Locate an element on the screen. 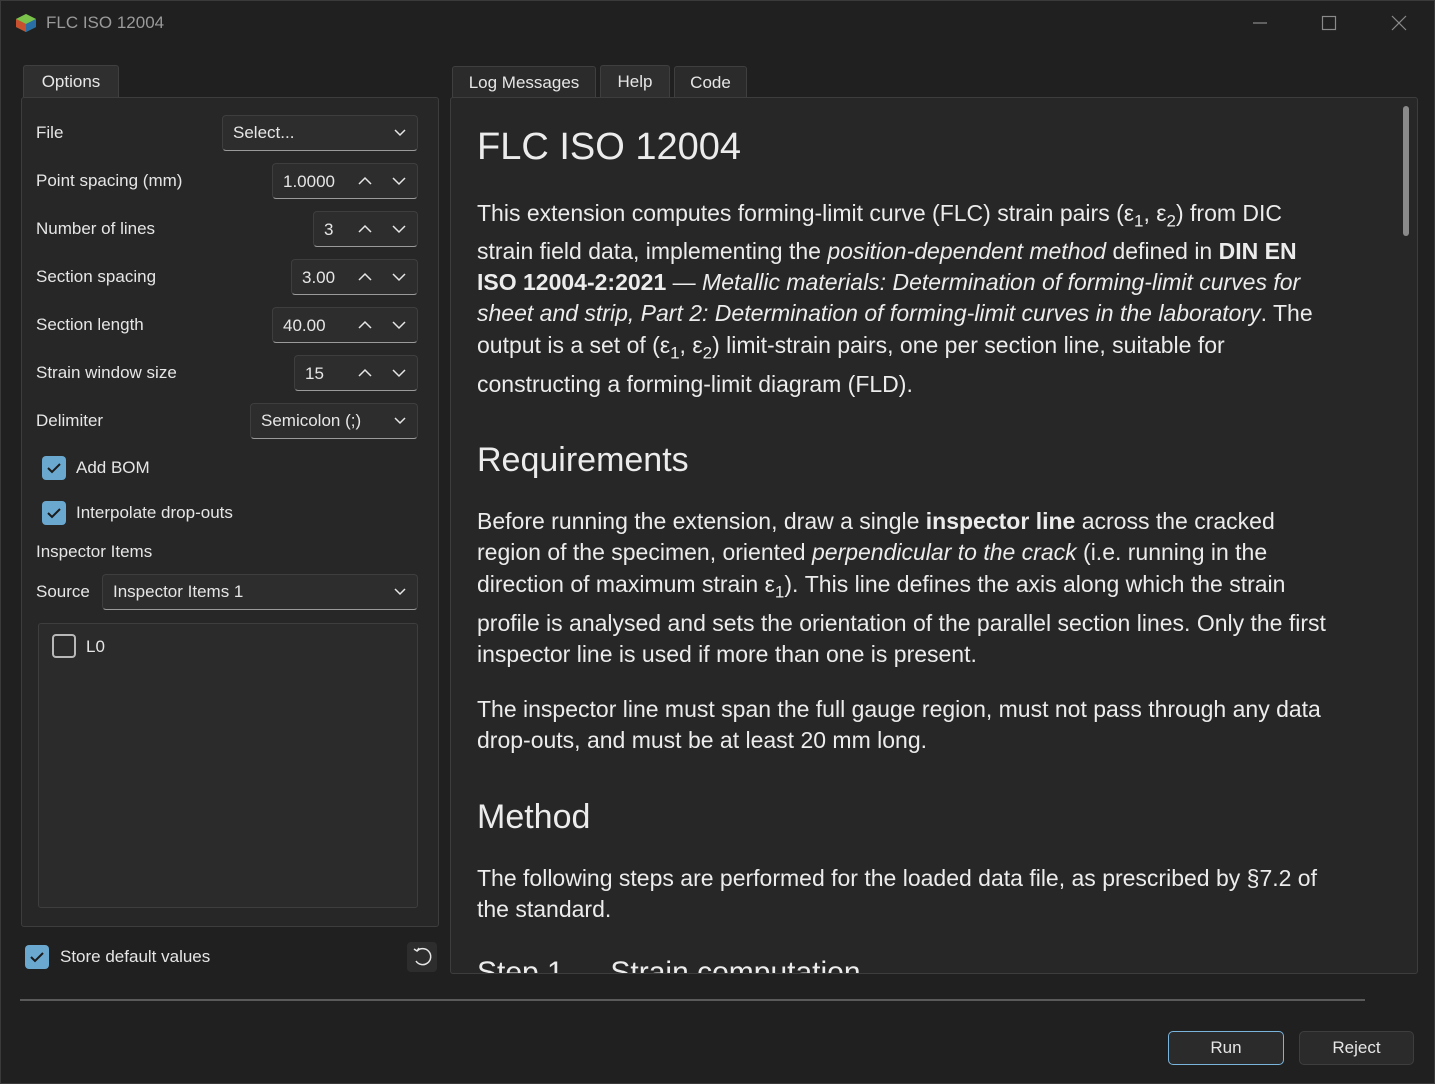  item-l0-checkbox is located at coordinates (64, 646).